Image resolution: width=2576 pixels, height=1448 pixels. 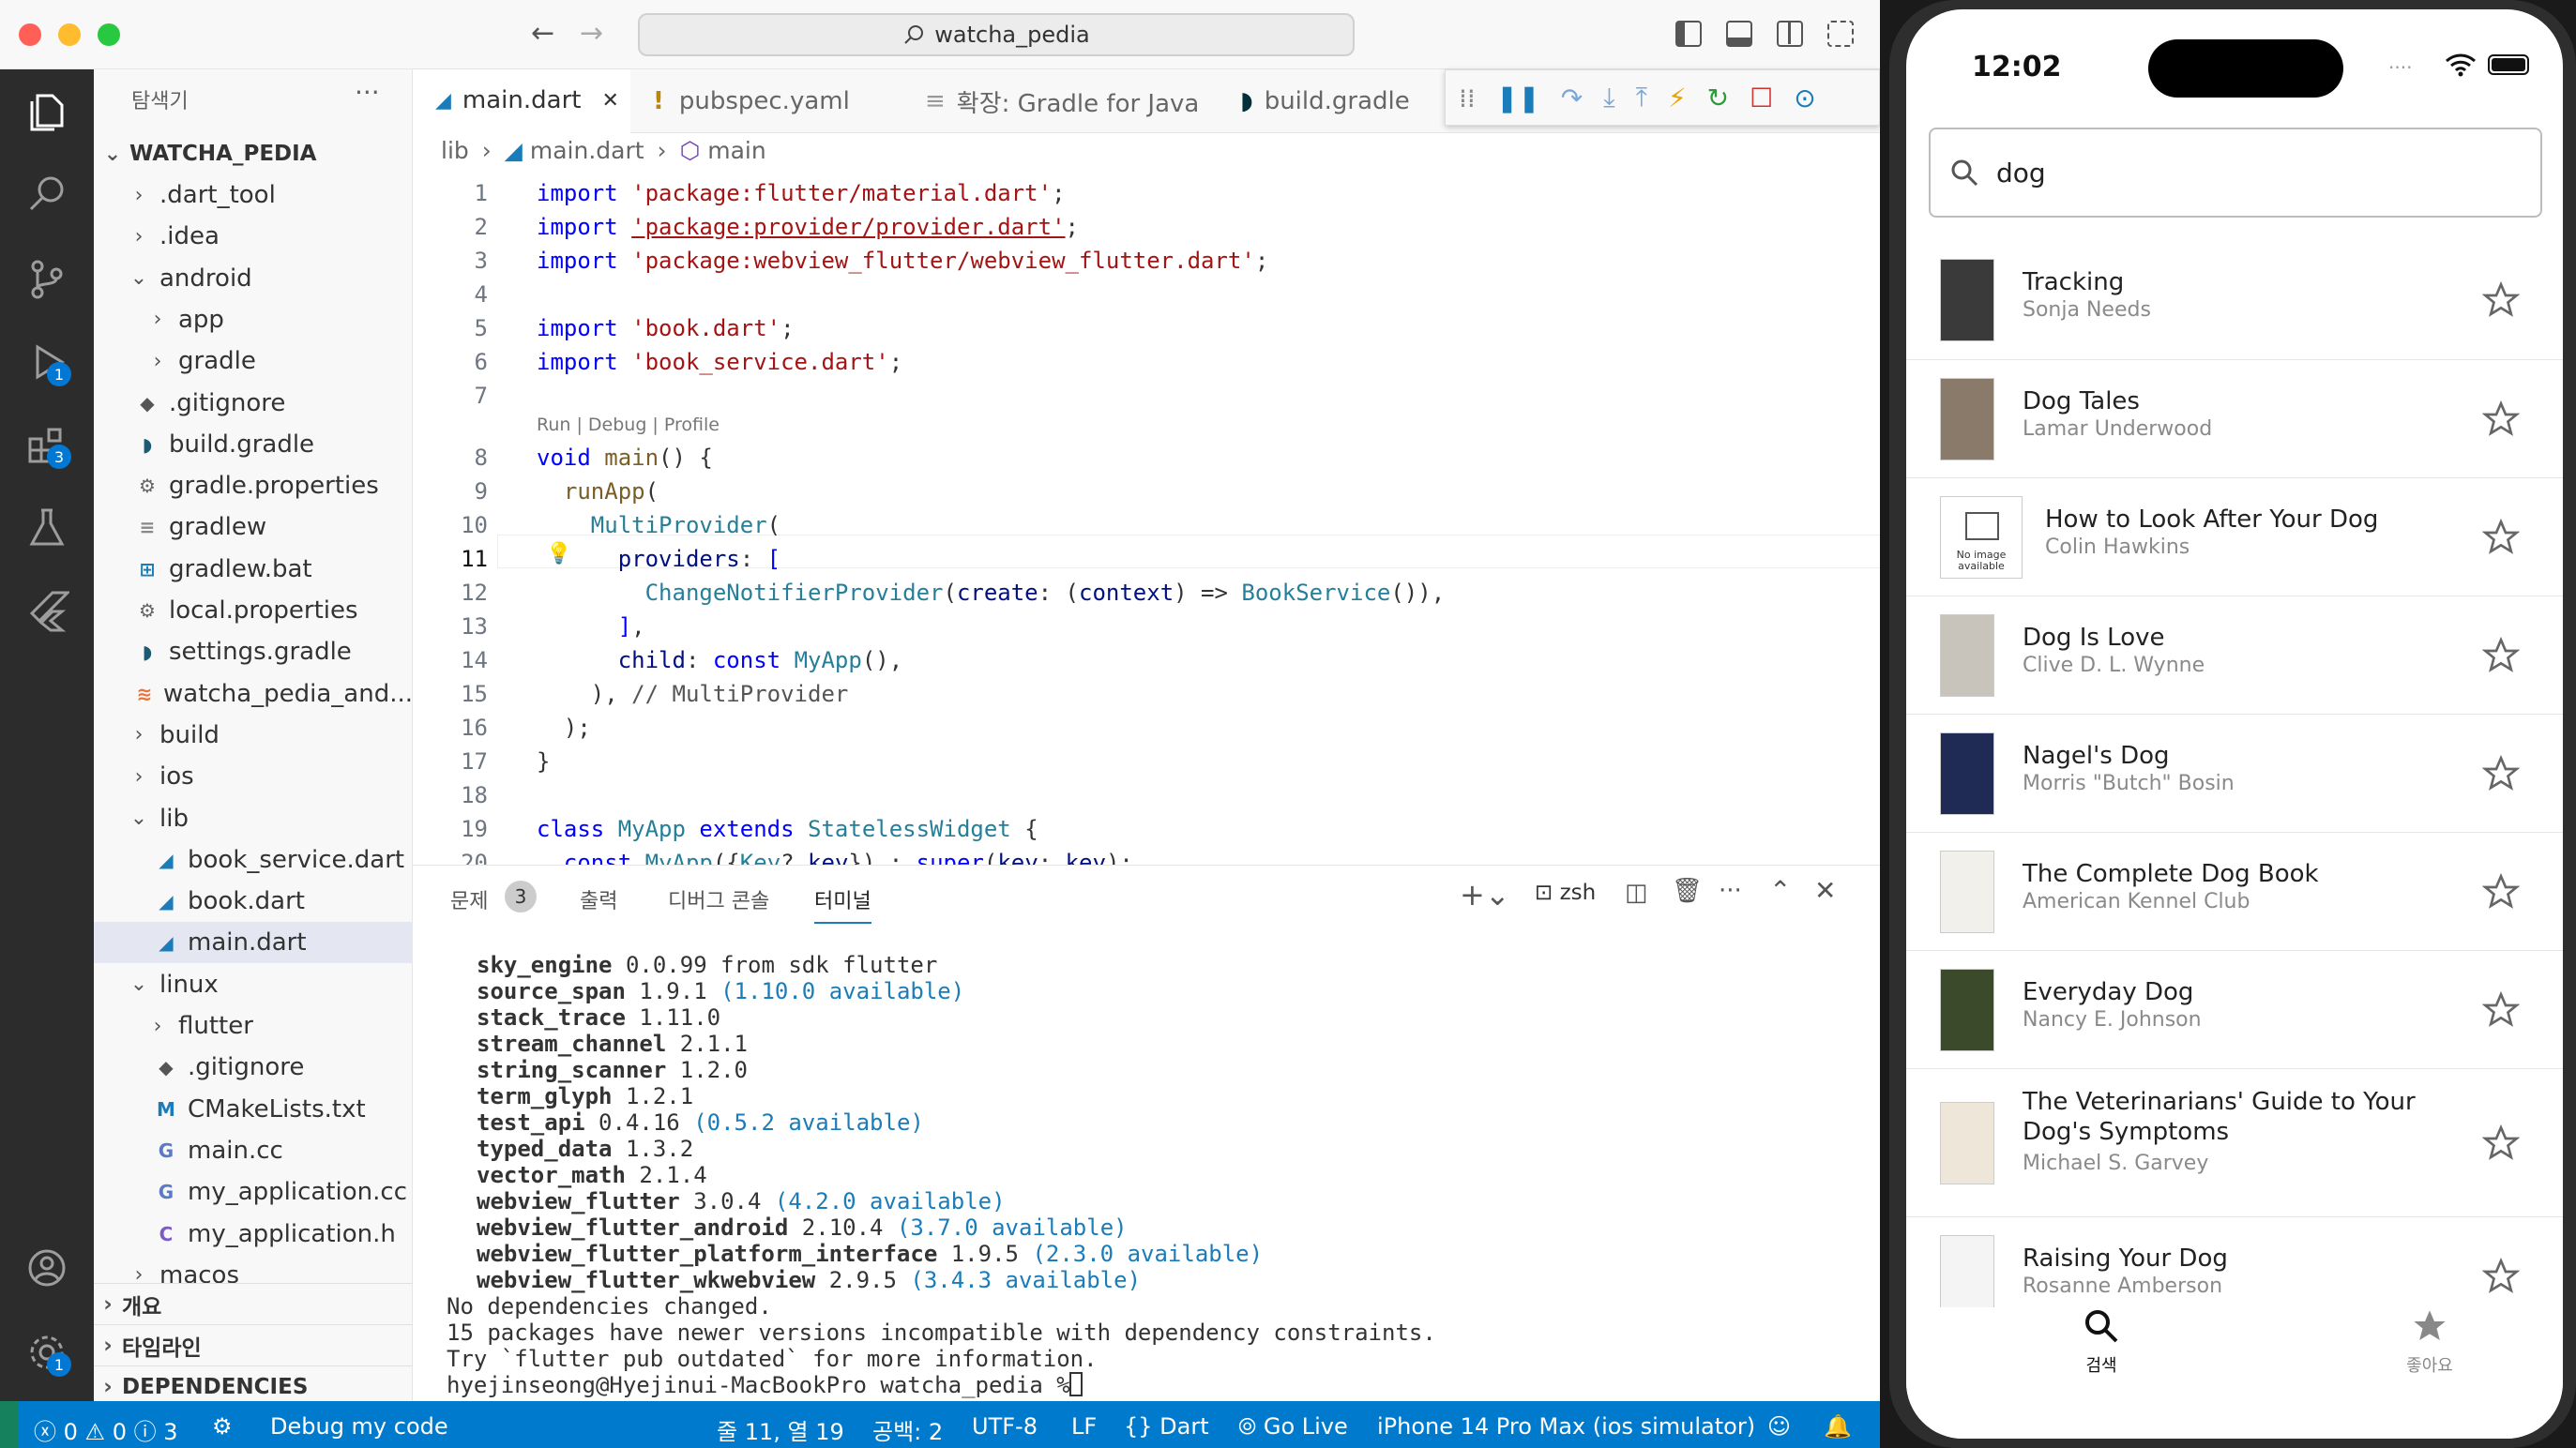 What do you see at coordinates (30, 34) in the screenshot?
I see `close-window-button` at bounding box center [30, 34].